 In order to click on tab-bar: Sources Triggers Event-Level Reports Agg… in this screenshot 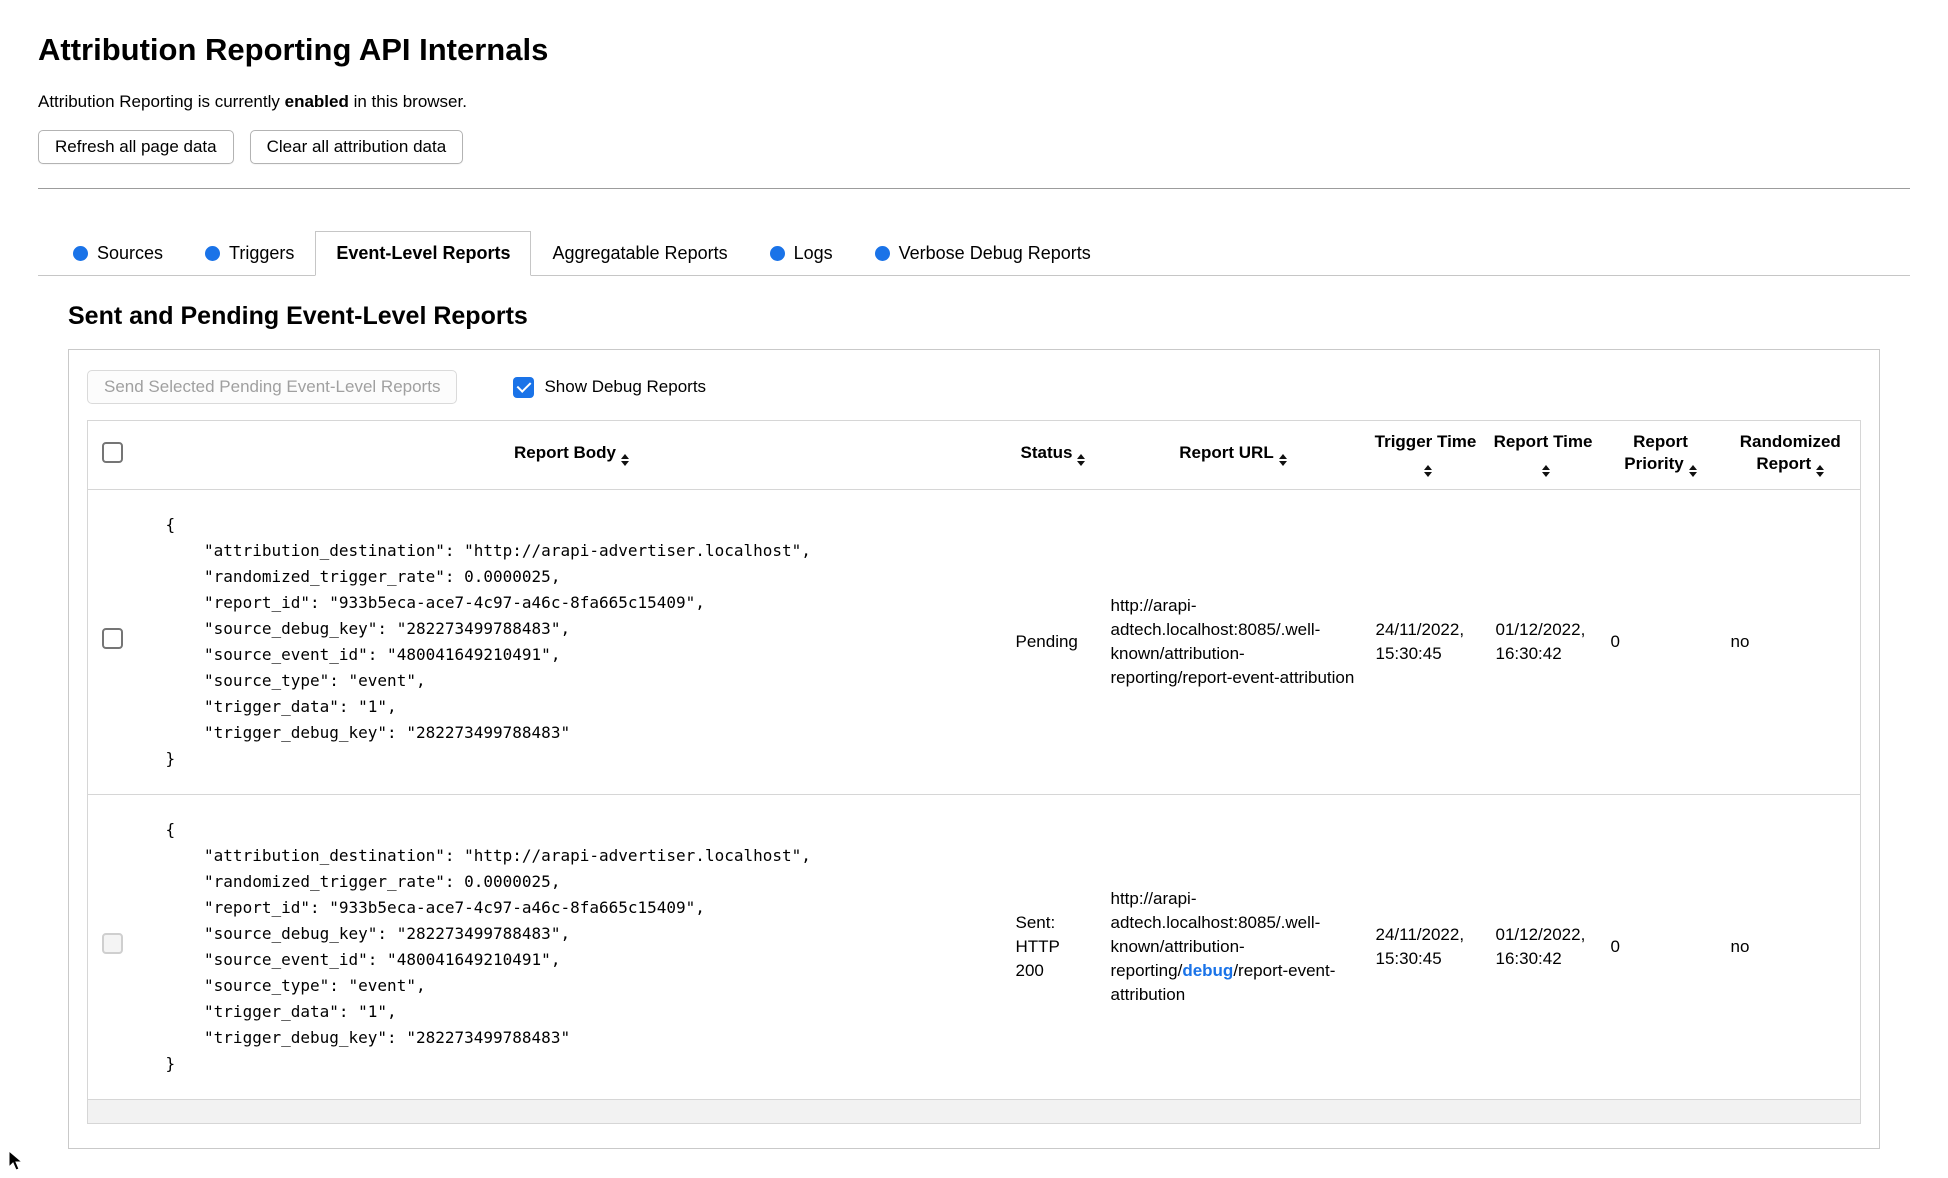, I will do `click(974, 253)`.